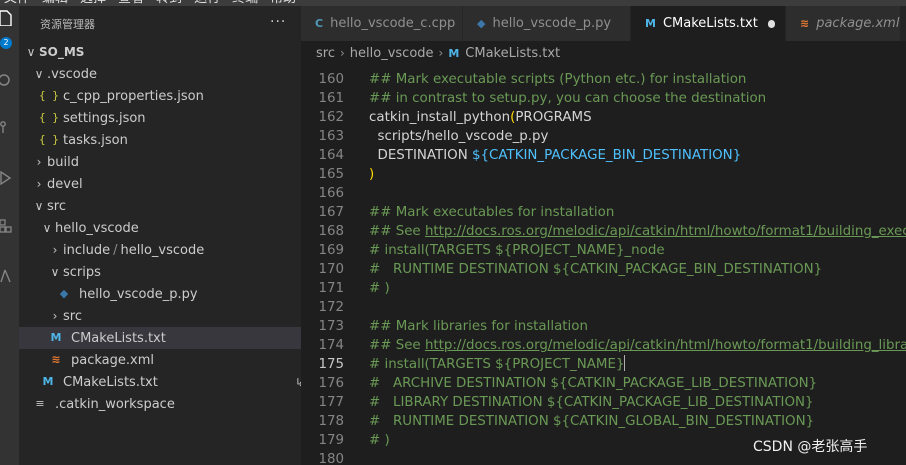 The width and height of the screenshot is (906, 465). I want to click on source-control-icon, so click(9, 128).